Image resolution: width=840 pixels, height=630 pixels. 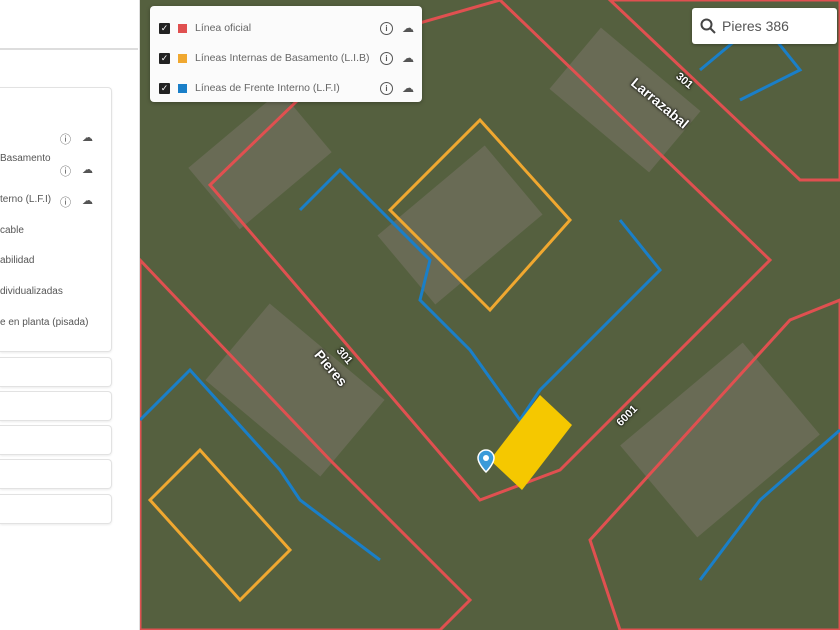 I want to click on layer-label: dividualizadas, so click(x=31, y=291).